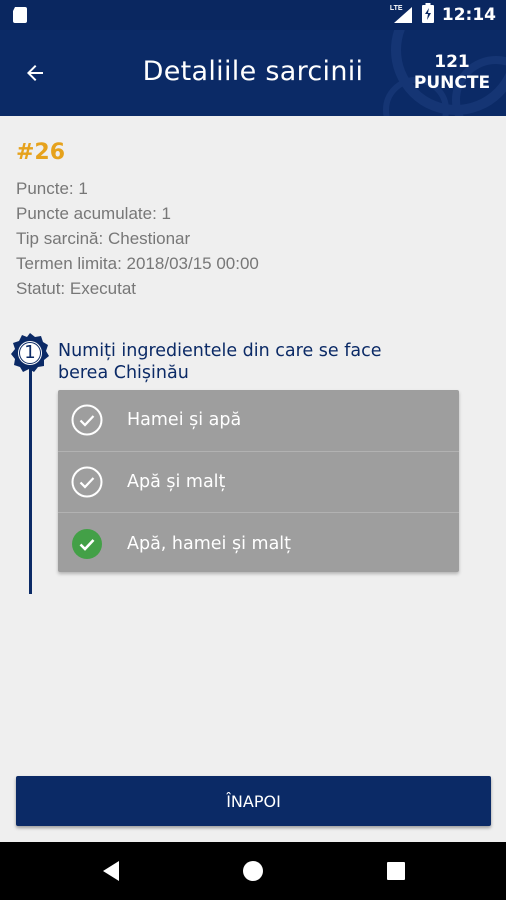 The width and height of the screenshot is (506, 900). Describe the element at coordinates (176, 482) in the screenshot. I see `answer-label: Apă și malț` at that location.